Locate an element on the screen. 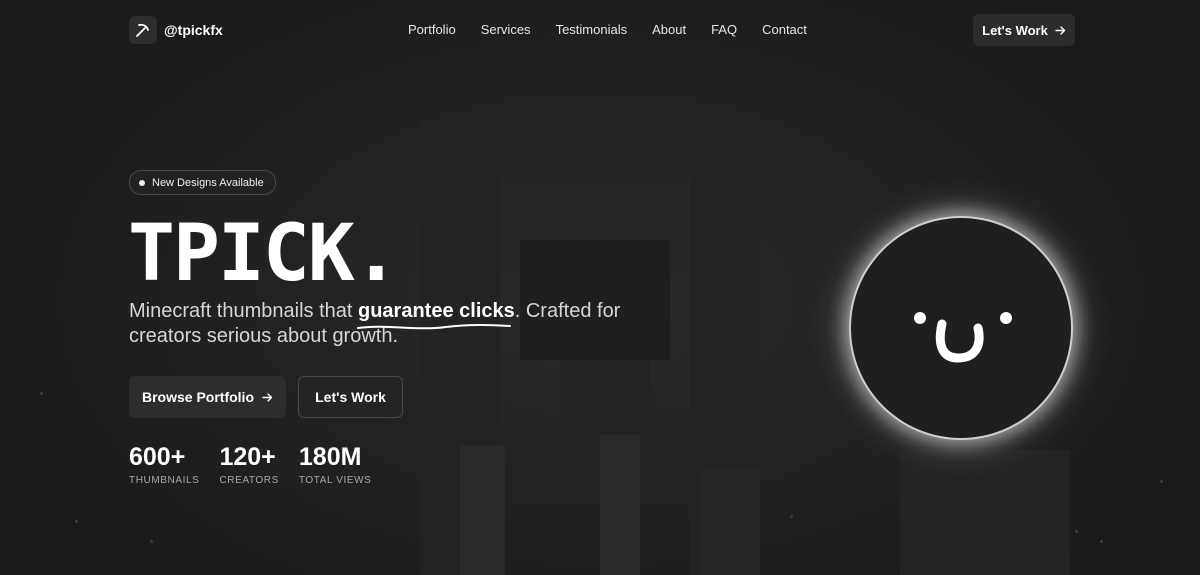 The height and width of the screenshot is (575, 1200). smiley-face-icon is located at coordinates (963, 337).